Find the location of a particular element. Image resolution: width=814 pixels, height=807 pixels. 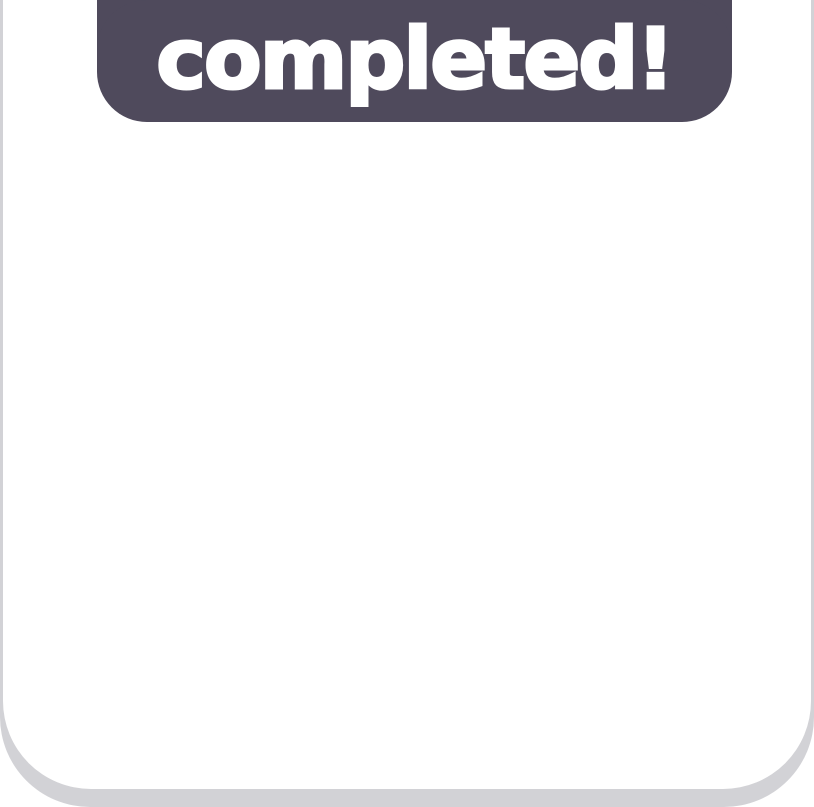

completed-banner: completed! is located at coordinates (414, 61).